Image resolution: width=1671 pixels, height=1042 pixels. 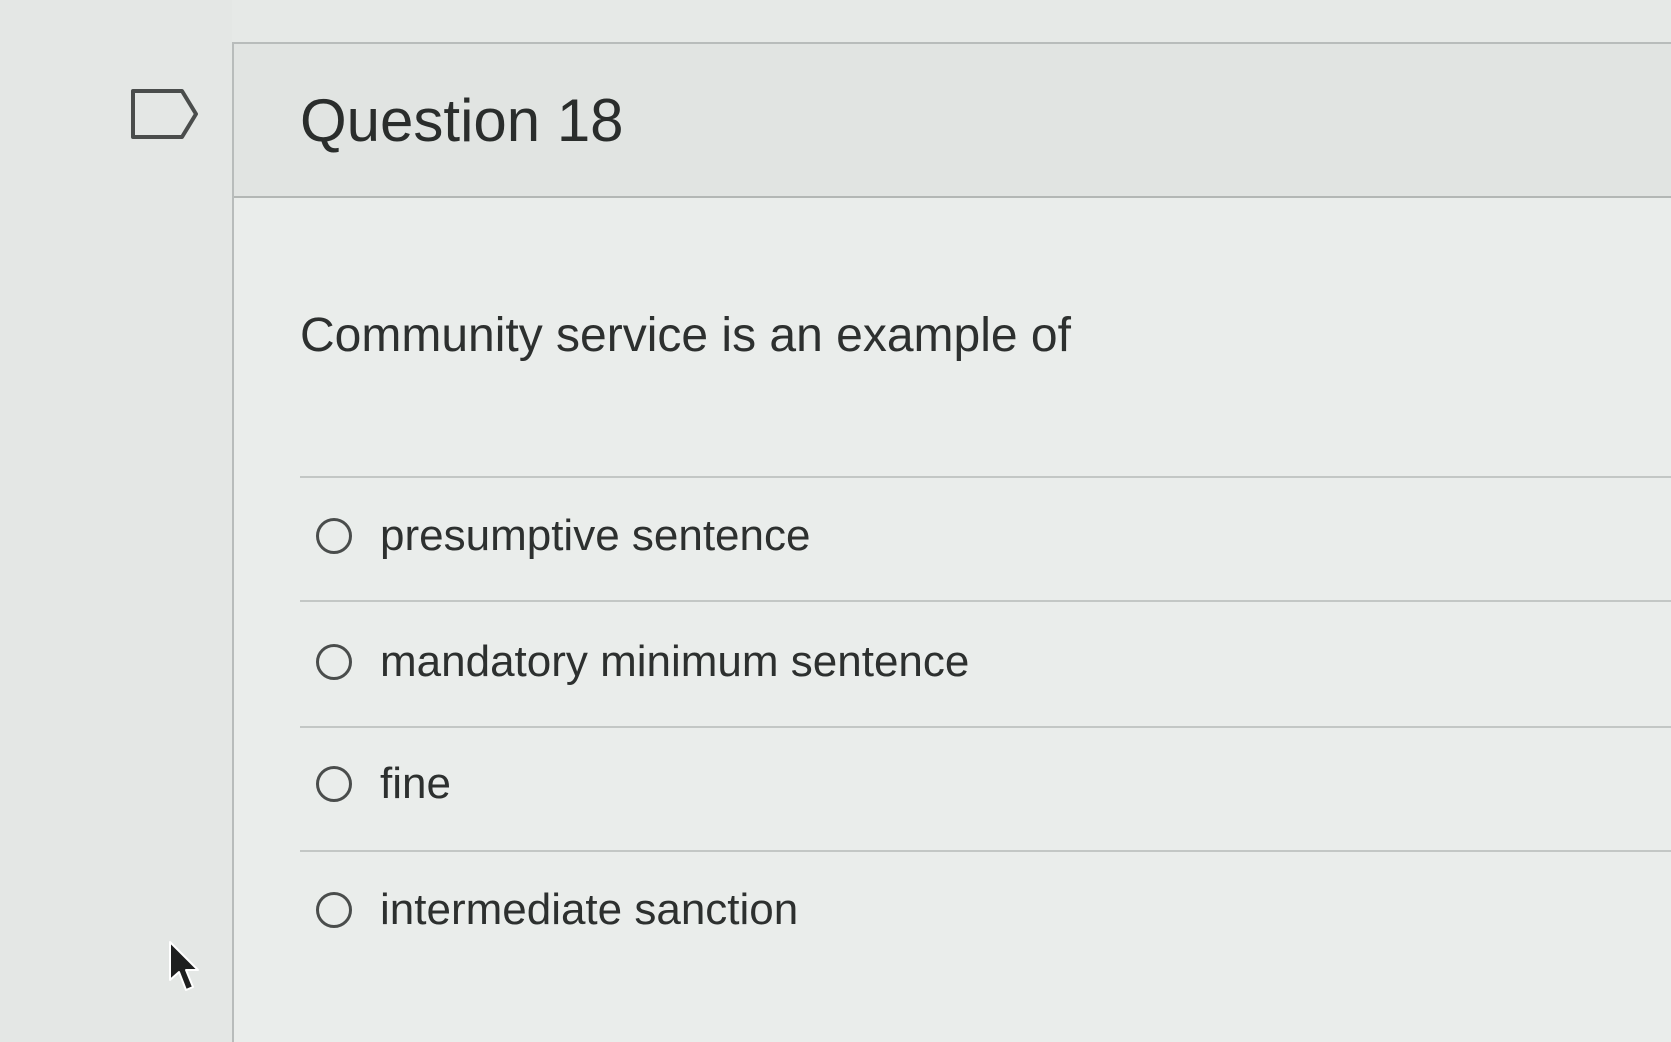 What do you see at coordinates (165, 114) in the screenshot?
I see `flag-question-icon` at bounding box center [165, 114].